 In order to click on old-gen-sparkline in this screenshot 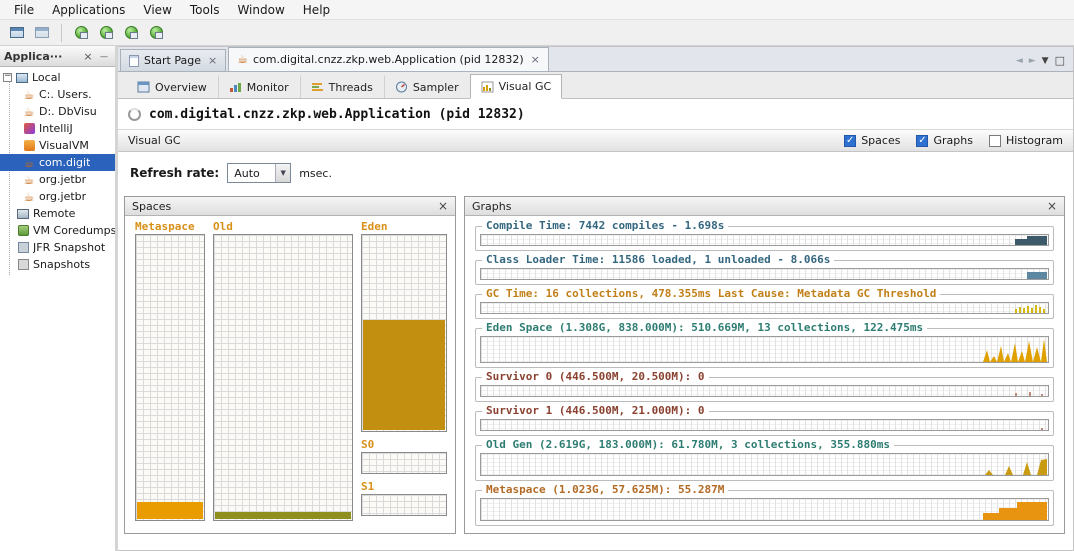, I will do `click(1016, 467)`.